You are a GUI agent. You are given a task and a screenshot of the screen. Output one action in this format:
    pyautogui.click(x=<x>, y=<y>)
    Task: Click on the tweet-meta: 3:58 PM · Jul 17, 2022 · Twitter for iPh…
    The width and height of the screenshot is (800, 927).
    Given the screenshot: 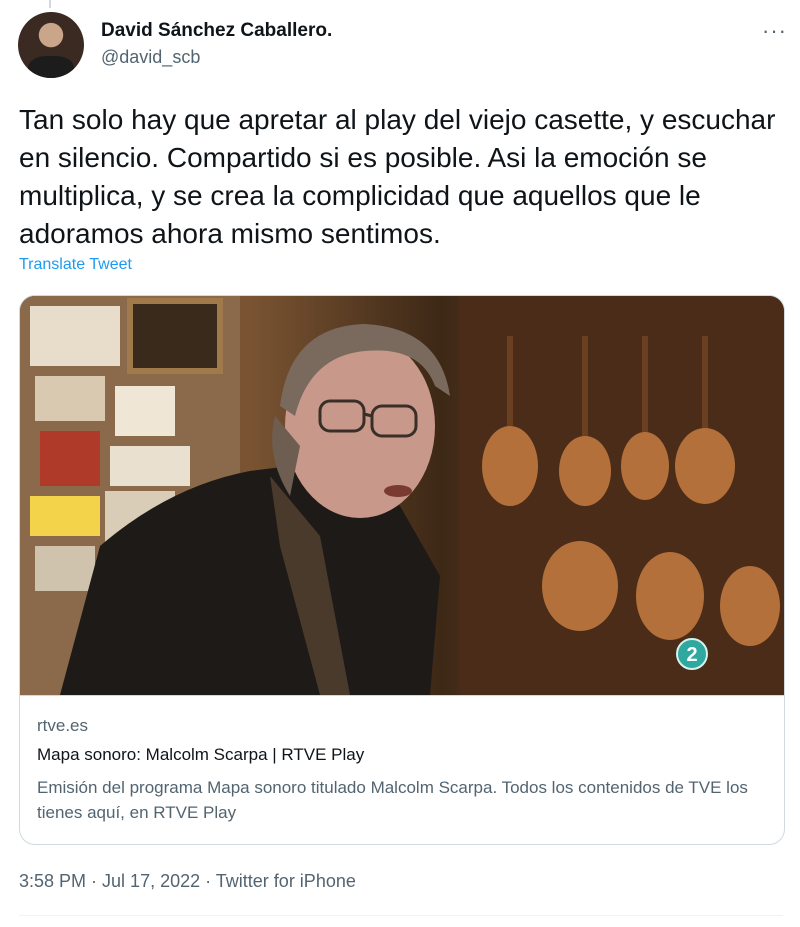 What is the action you would take?
    pyautogui.click(x=187, y=881)
    